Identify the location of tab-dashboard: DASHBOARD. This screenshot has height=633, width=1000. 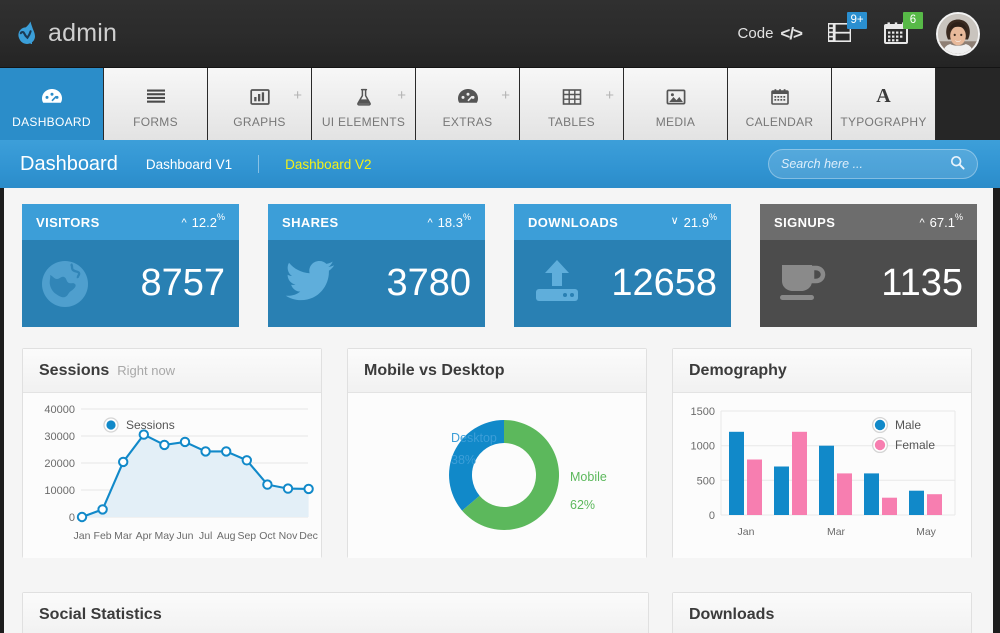
(52, 104).